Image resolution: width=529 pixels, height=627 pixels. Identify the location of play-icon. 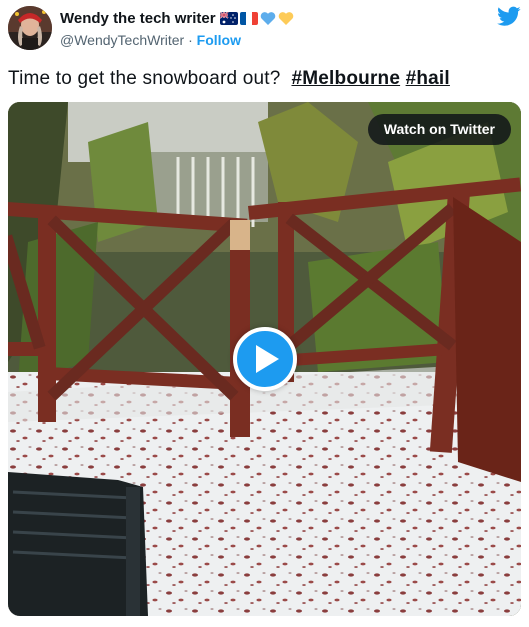
(267, 359).